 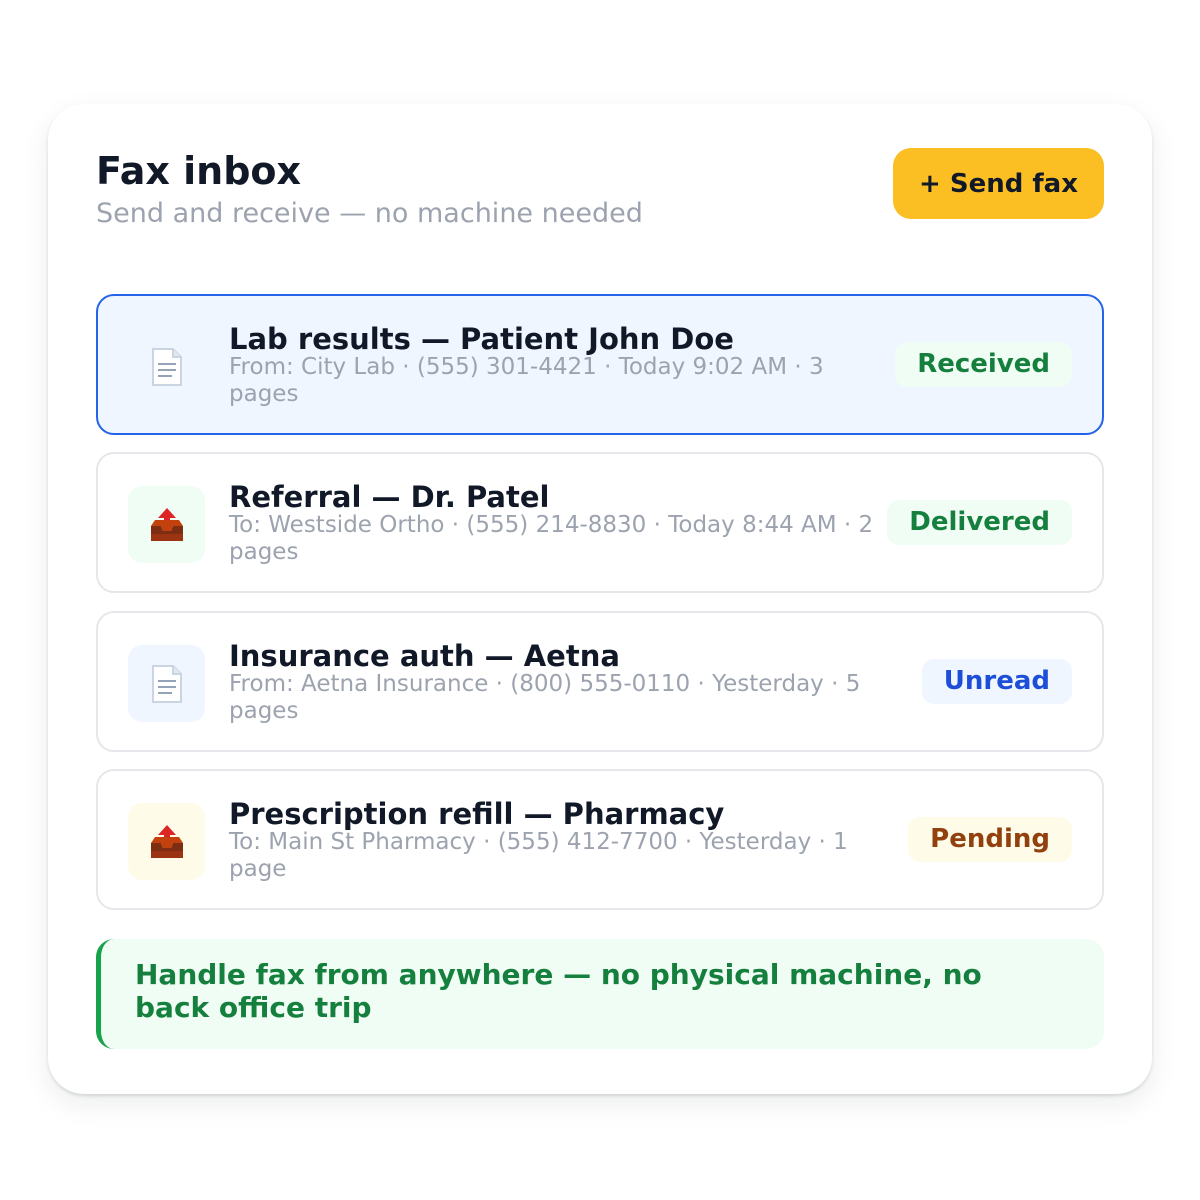 What do you see at coordinates (481, 339) in the screenshot?
I see `fax-title: Lab results — Patient John Doe` at bounding box center [481, 339].